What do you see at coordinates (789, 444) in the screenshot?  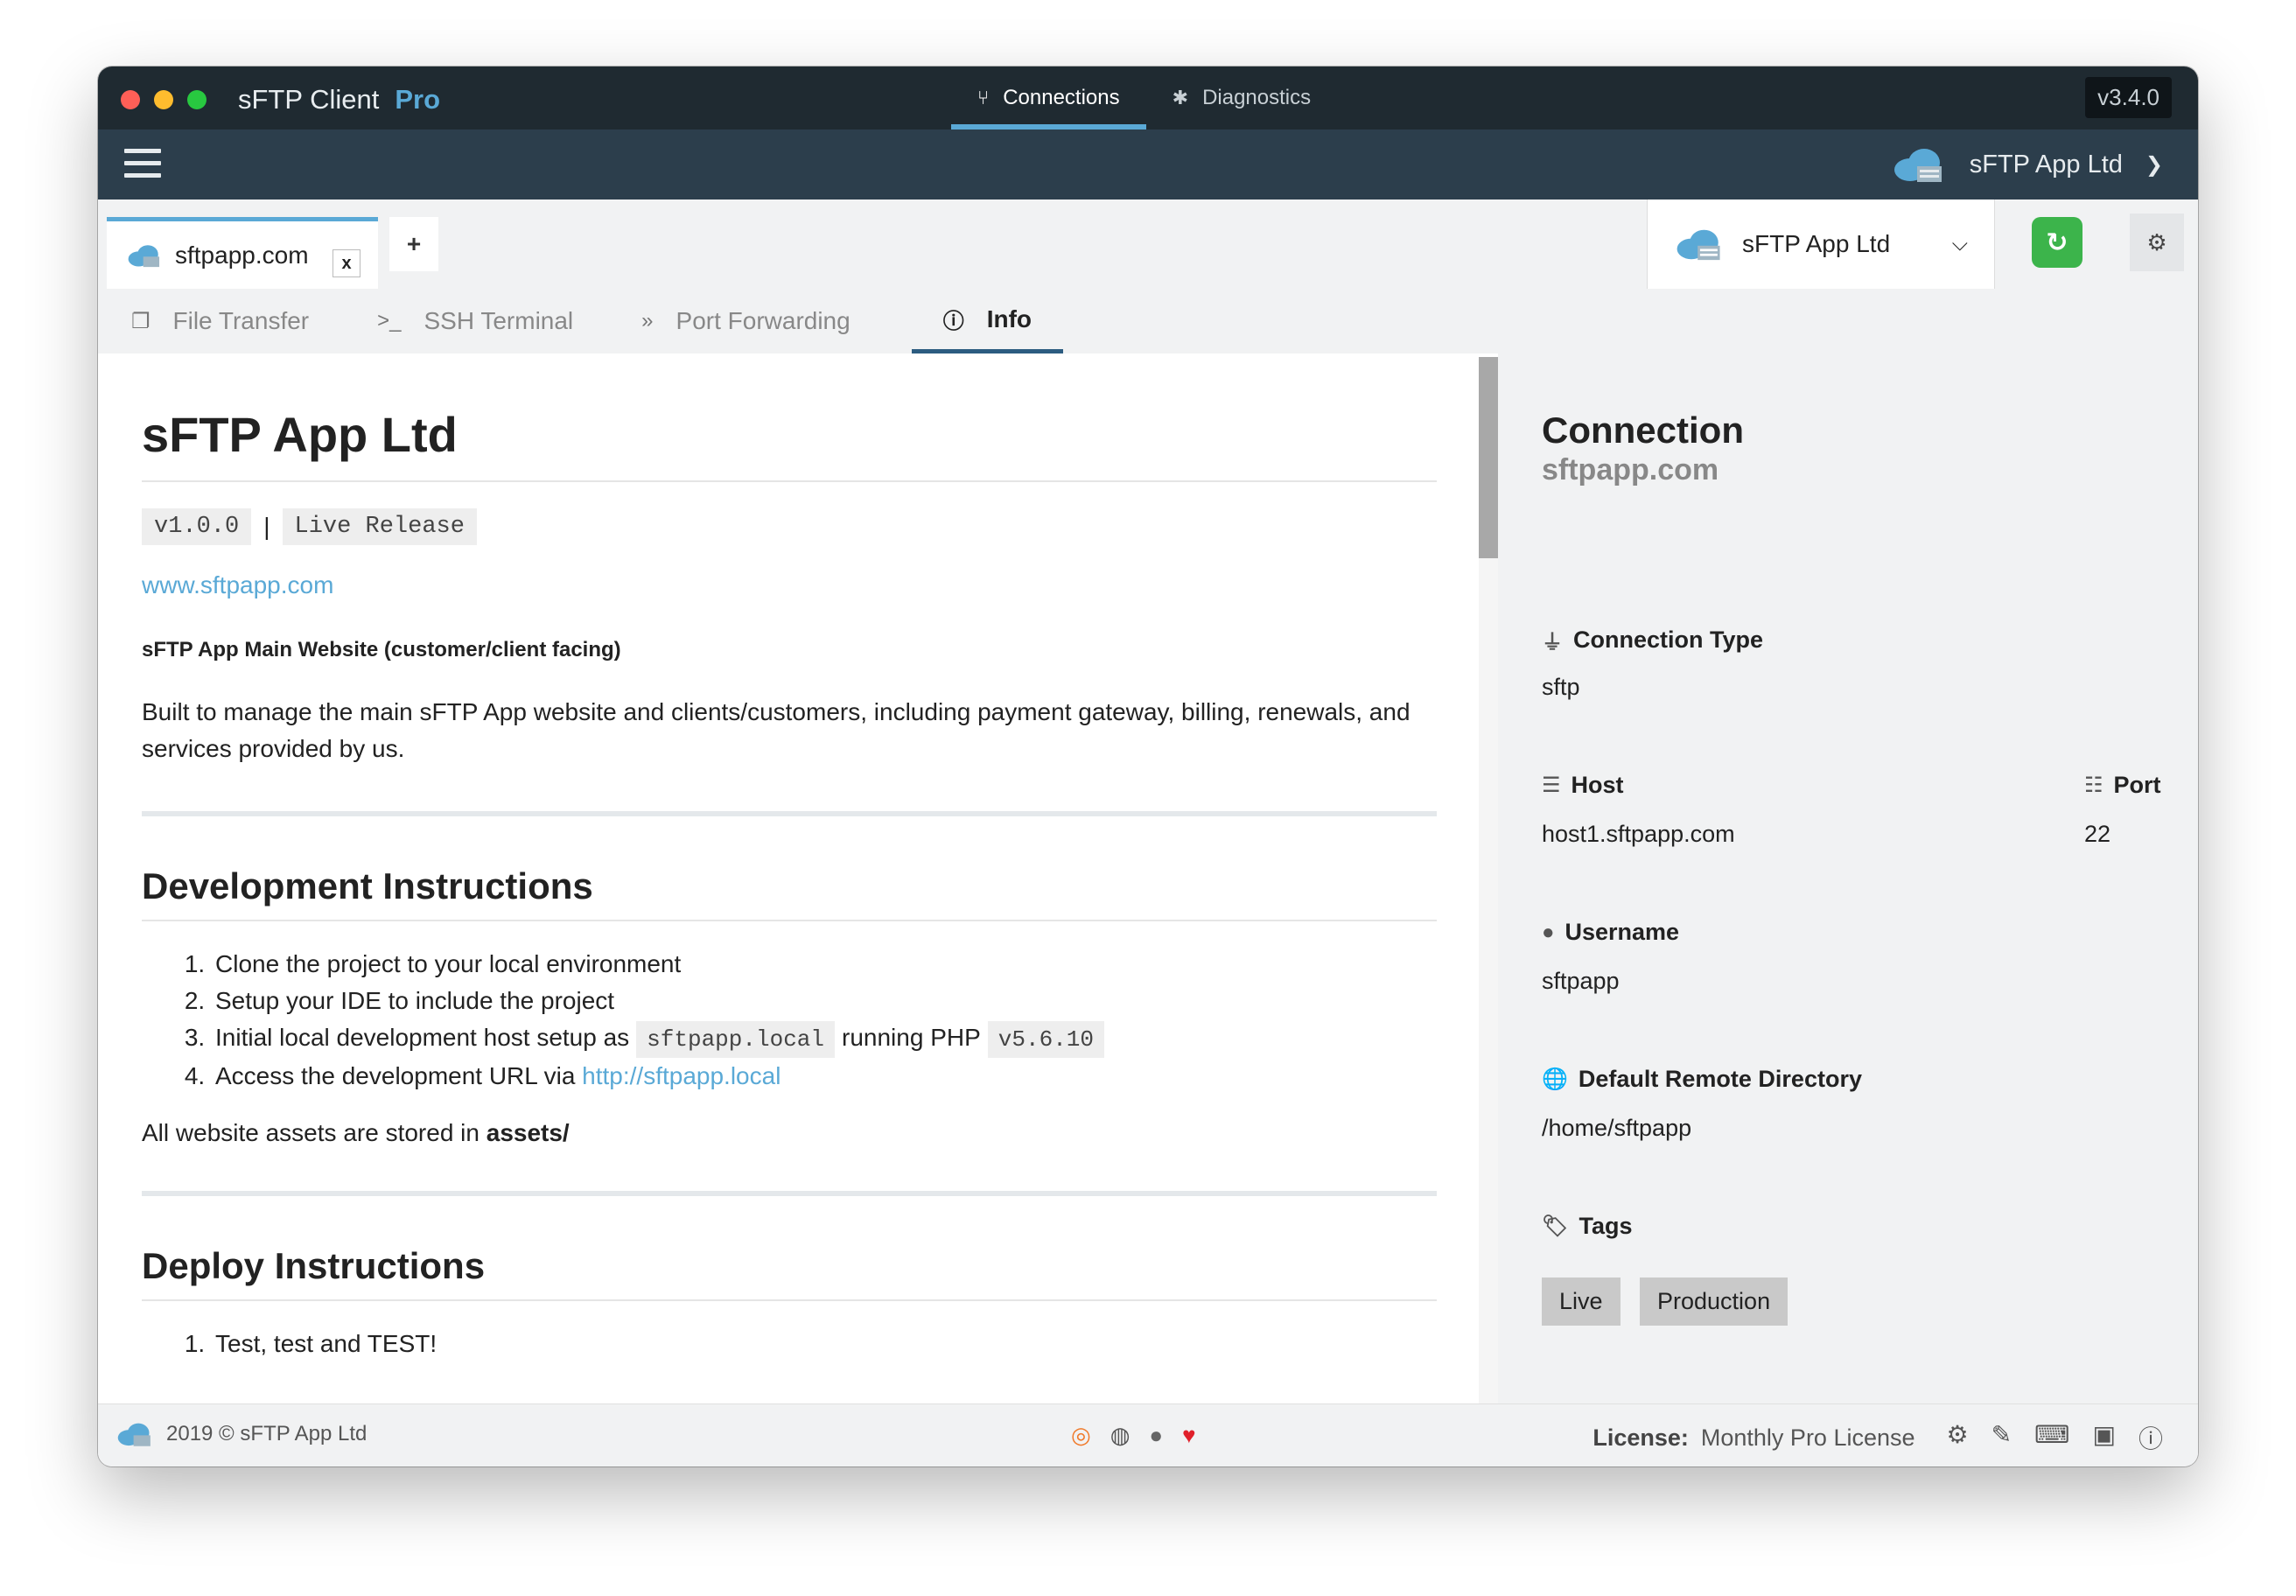 I see `doc-title: sFTP App Ltd` at bounding box center [789, 444].